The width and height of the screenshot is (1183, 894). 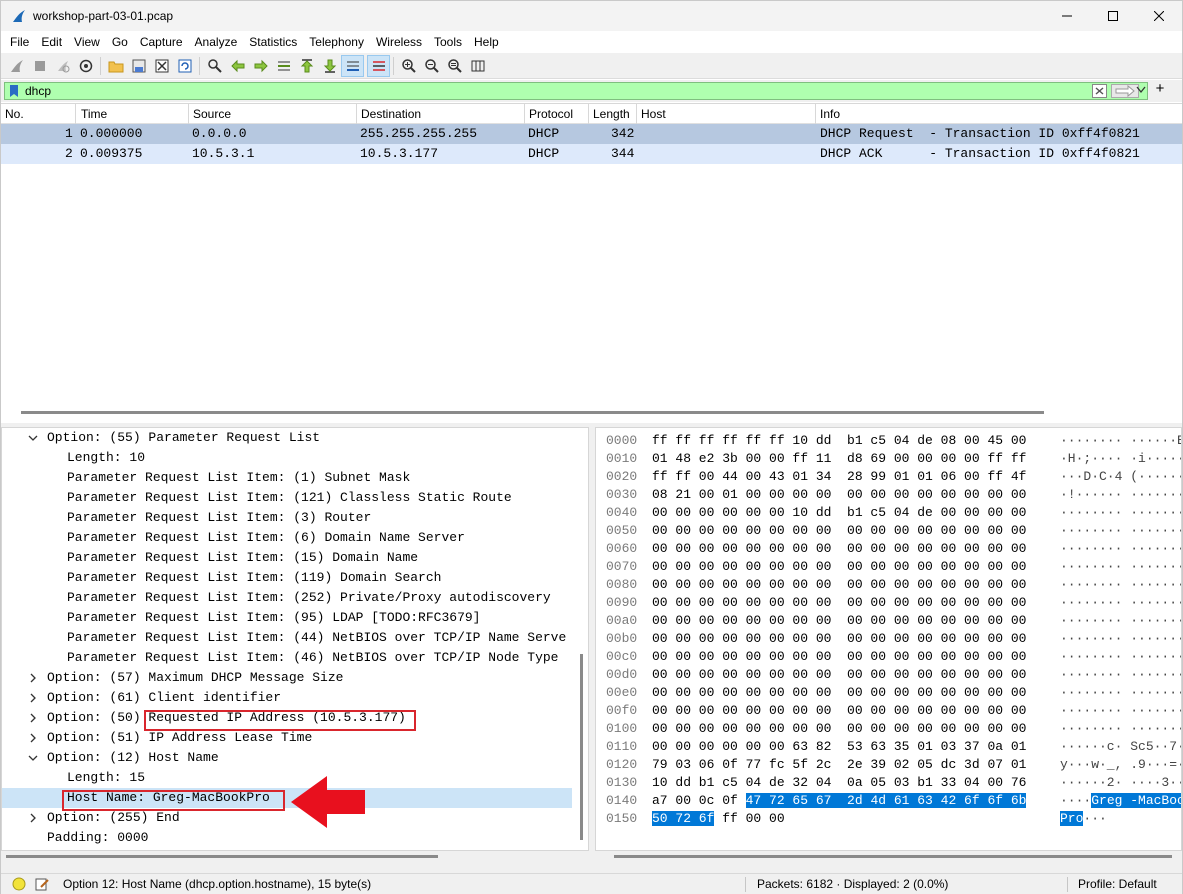 I want to click on menu-telephony: Telephony, so click(x=336, y=42).